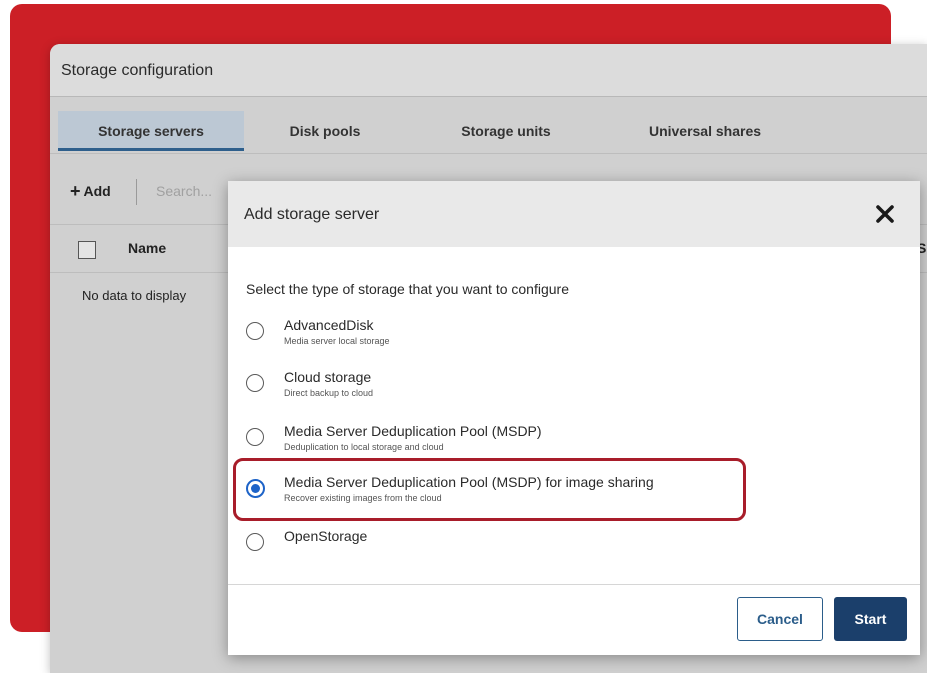  What do you see at coordinates (255, 437) in the screenshot?
I see `radio-msdp` at bounding box center [255, 437].